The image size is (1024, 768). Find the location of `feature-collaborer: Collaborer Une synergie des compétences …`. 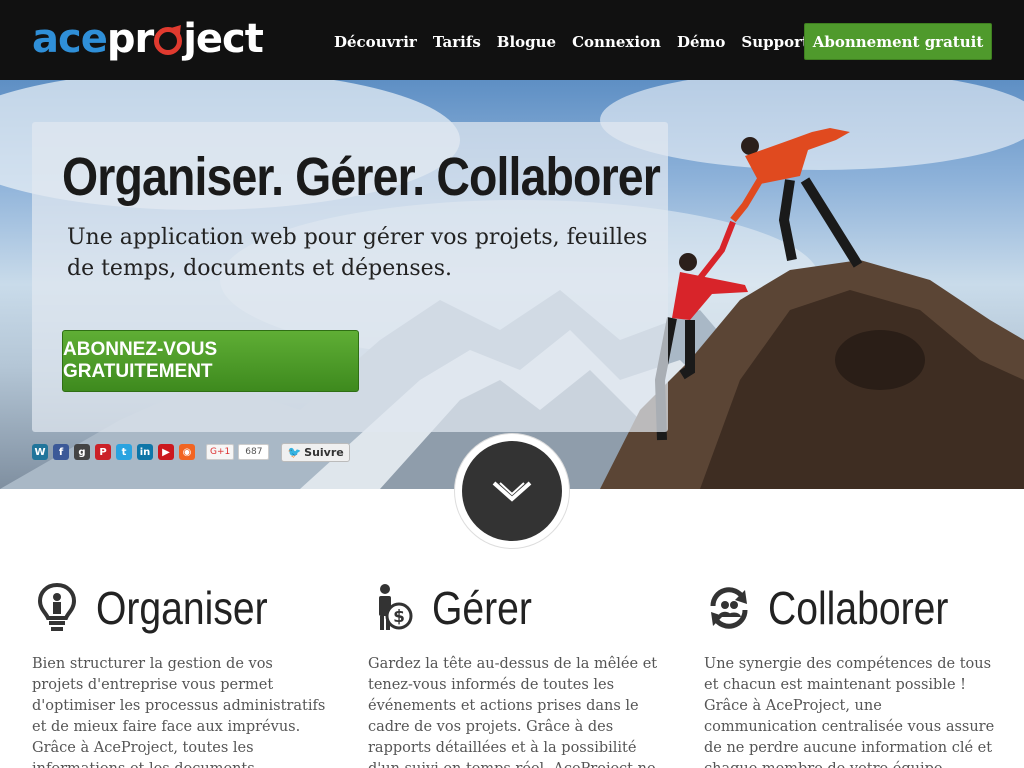

feature-collaborer: Collaborer Une synergie des compétences … is located at coordinates (851, 674).